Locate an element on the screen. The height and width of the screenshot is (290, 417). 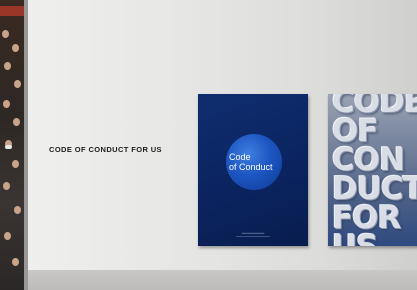
typographic-poster: CODE OF CON DUCT FOR US is located at coordinates (372, 170).